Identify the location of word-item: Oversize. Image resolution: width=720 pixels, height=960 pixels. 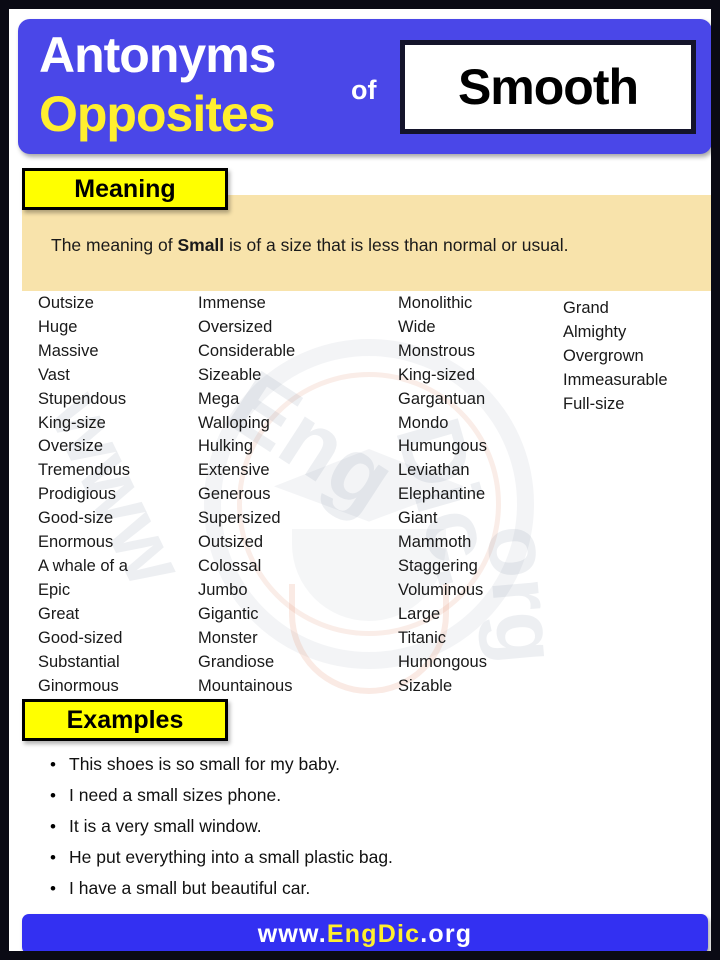
(71, 446).